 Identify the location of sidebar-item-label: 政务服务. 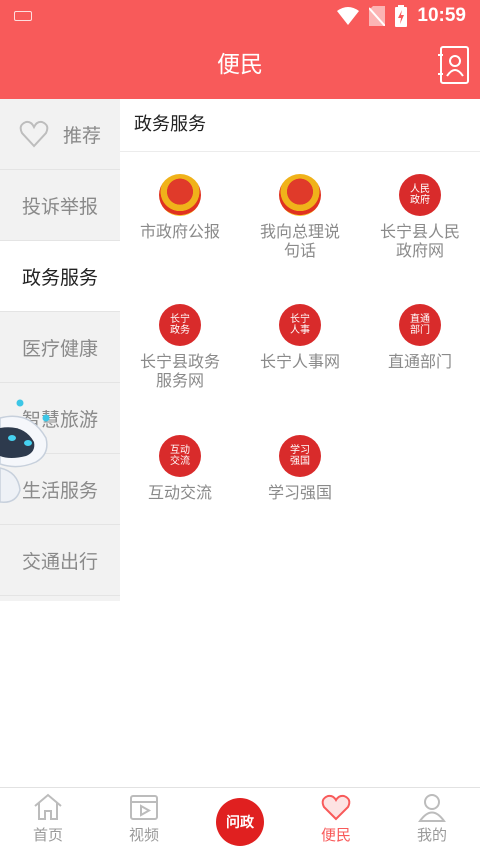
(59, 277).